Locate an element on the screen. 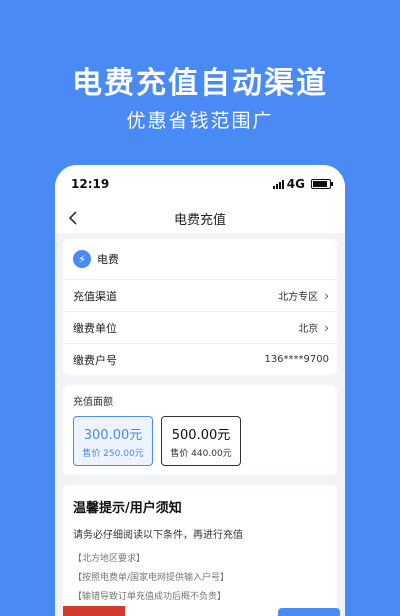 This screenshot has width=400, height=616. notice-intro: 请务必仔细阅读以下条件，再进行充值 is located at coordinates (158, 535).